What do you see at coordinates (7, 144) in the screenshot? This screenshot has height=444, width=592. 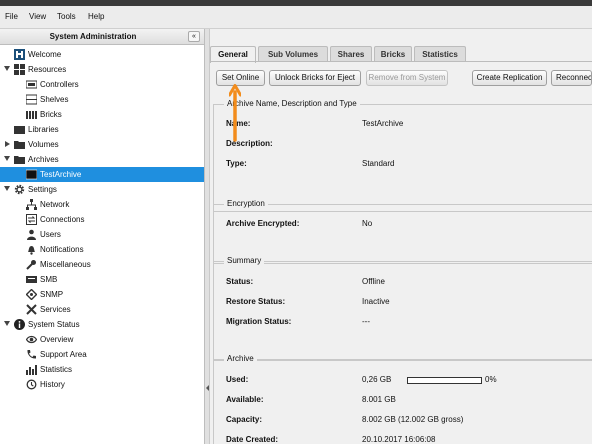 I see `chevron-right-icon` at bounding box center [7, 144].